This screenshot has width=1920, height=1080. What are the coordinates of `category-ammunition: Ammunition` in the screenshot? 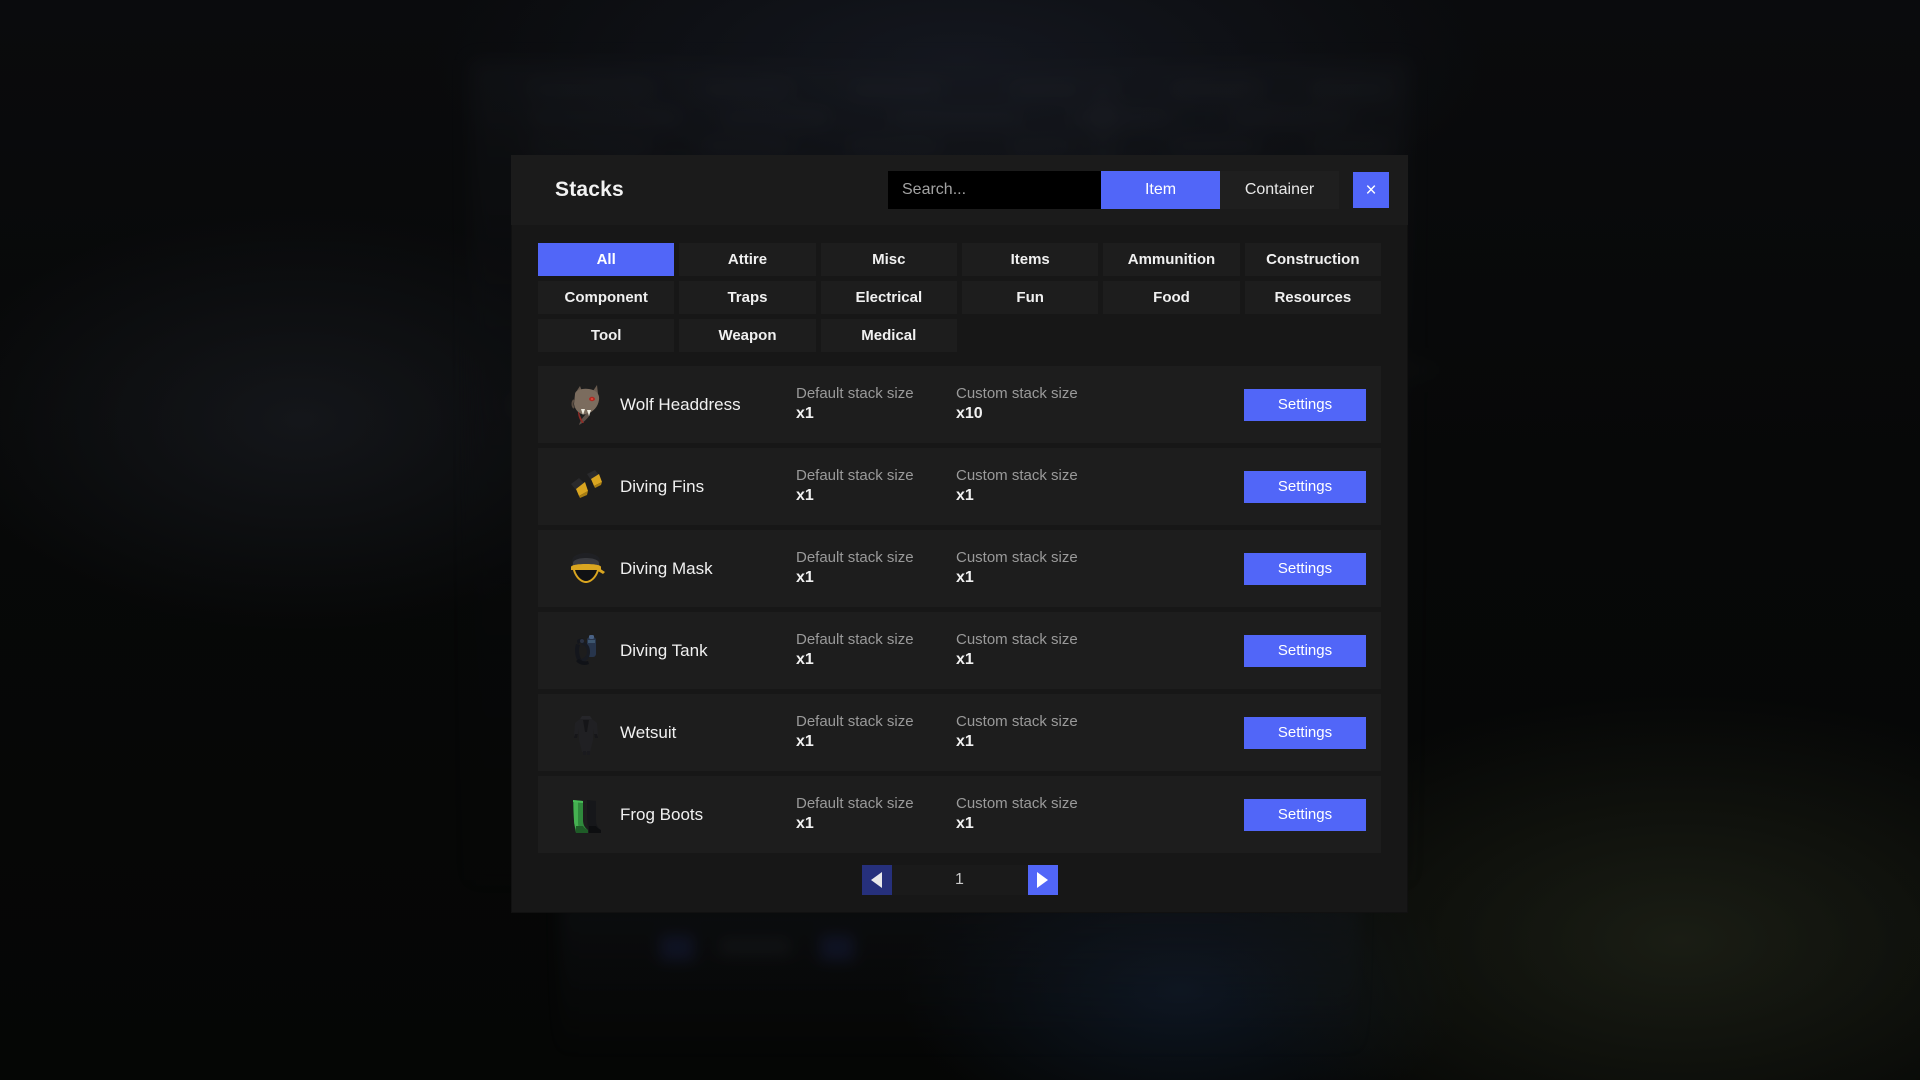 It's located at (1171, 259).